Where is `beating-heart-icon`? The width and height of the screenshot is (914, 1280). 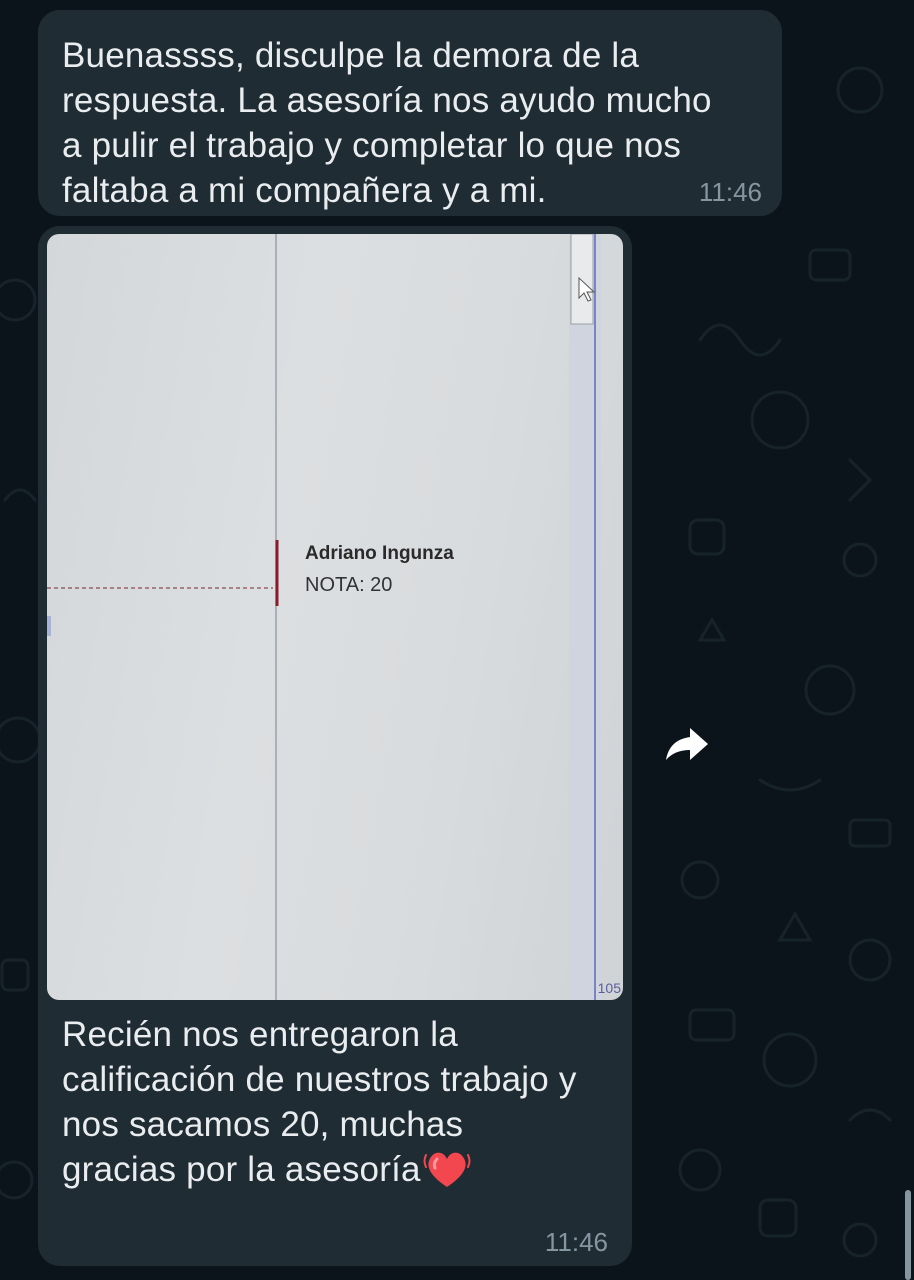
beating-heart-icon is located at coordinates (447, 1169).